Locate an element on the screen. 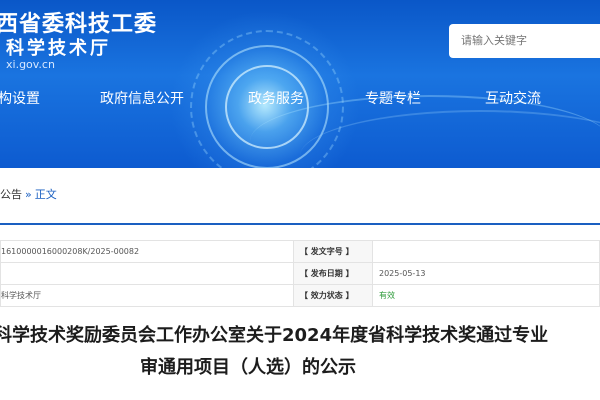  validity-status-value: 有效 is located at coordinates (486, 295).